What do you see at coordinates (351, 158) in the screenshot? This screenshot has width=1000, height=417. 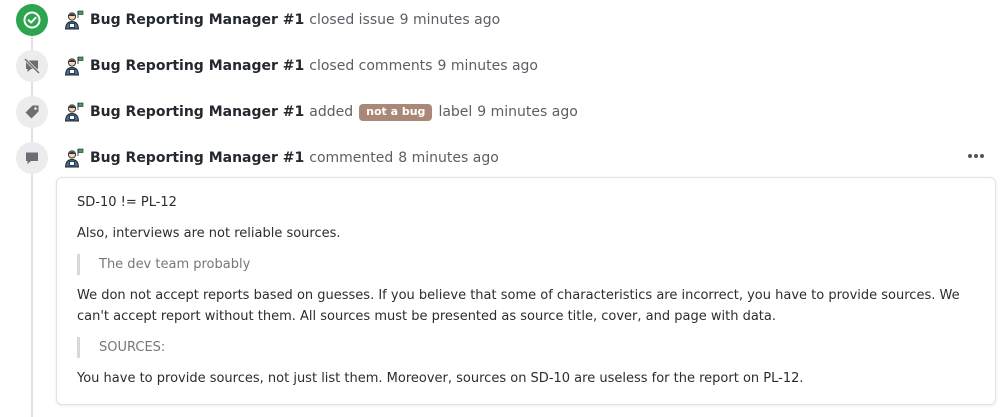 I see `event-action: commented` at bounding box center [351, 158].